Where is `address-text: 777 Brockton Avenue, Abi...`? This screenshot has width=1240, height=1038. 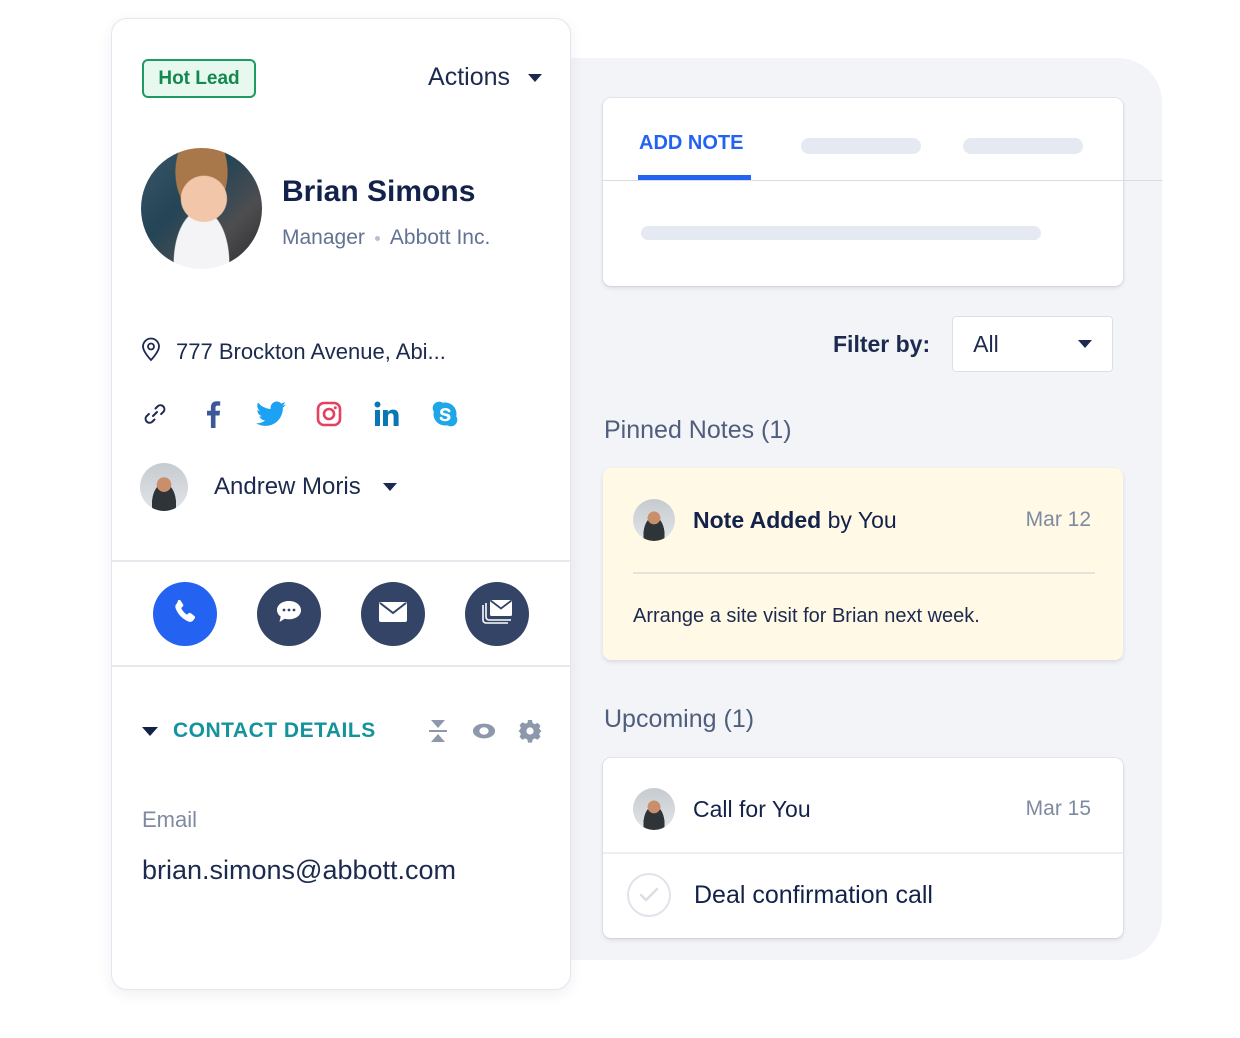 address-text: 777 Brockton Avenue, Abi... is located at coordinates (311, 351).